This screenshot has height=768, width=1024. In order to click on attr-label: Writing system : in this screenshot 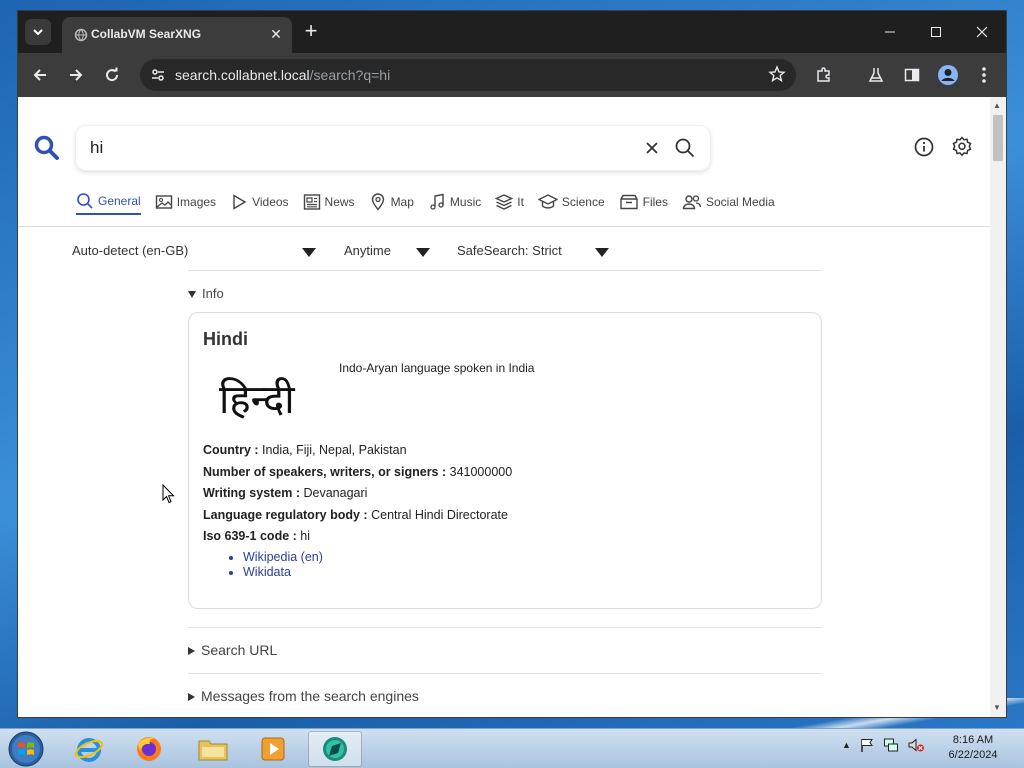, I will do `click(252, 493)`.